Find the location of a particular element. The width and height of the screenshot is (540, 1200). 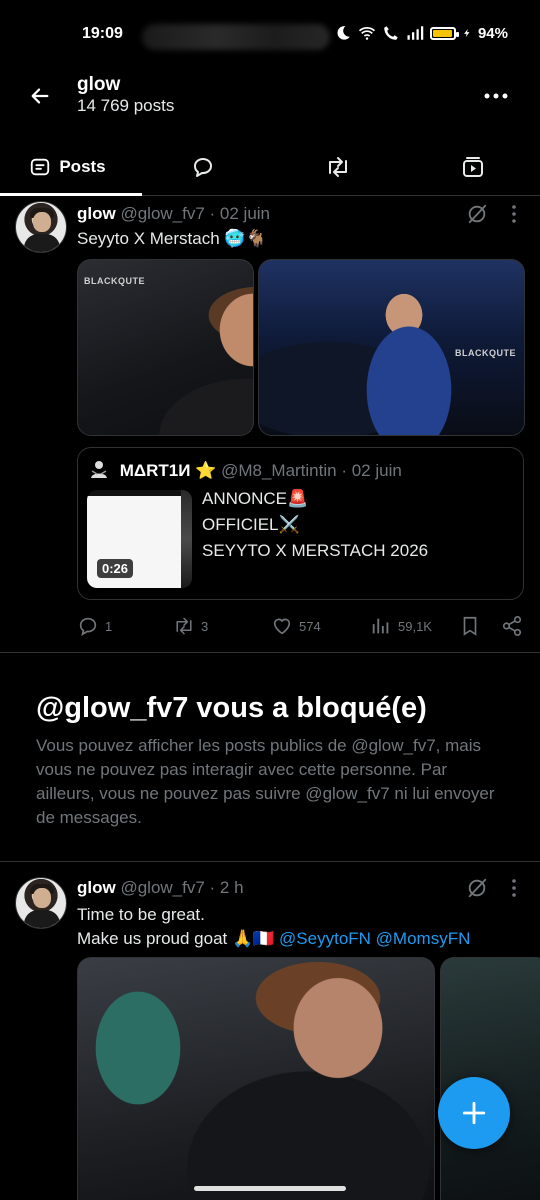

tab-reposts is located at coordinates (337, 166).